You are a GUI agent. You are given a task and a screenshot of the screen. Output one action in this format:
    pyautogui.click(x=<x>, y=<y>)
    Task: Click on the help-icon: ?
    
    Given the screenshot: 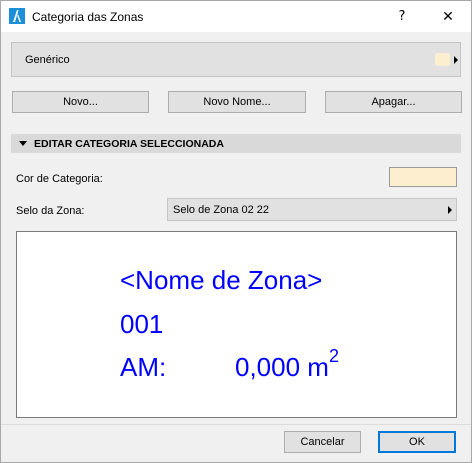 What is the action you would take?
    pyautogui.click(x=402, y=16)
    